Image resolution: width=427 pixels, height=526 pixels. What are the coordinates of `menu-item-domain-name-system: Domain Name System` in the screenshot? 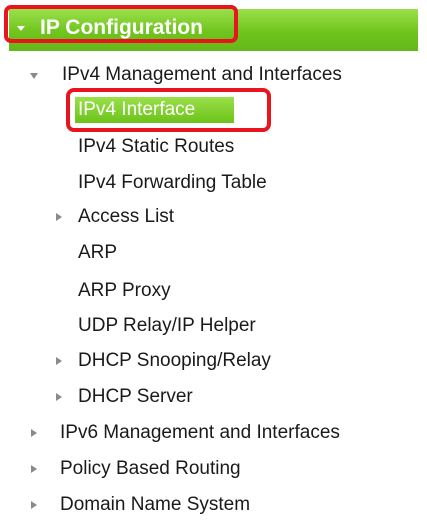 It's located at (155, 505).